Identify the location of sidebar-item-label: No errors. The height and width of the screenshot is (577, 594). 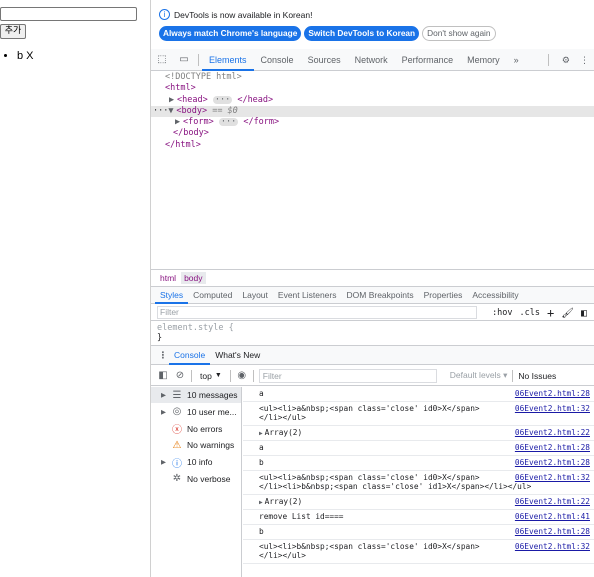
(205, 428).